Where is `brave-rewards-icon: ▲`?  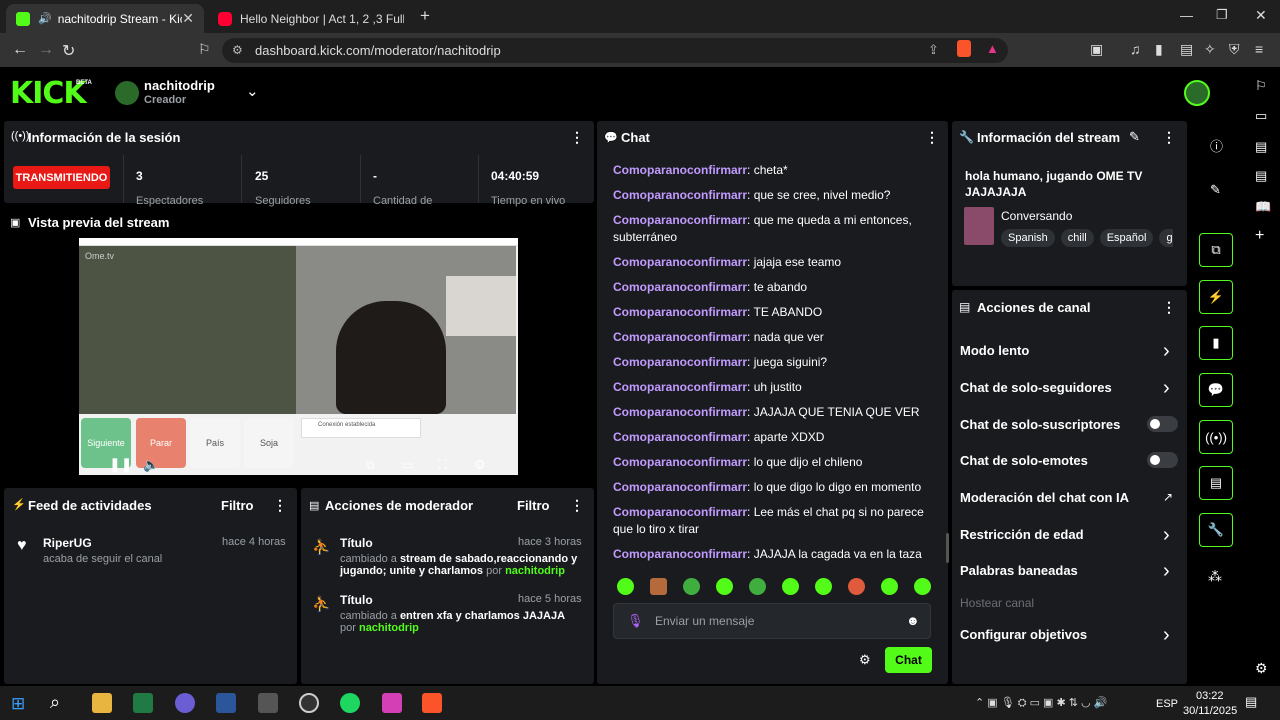
brave-rewards-icon: ▲ is located at coordinates (992, 48).